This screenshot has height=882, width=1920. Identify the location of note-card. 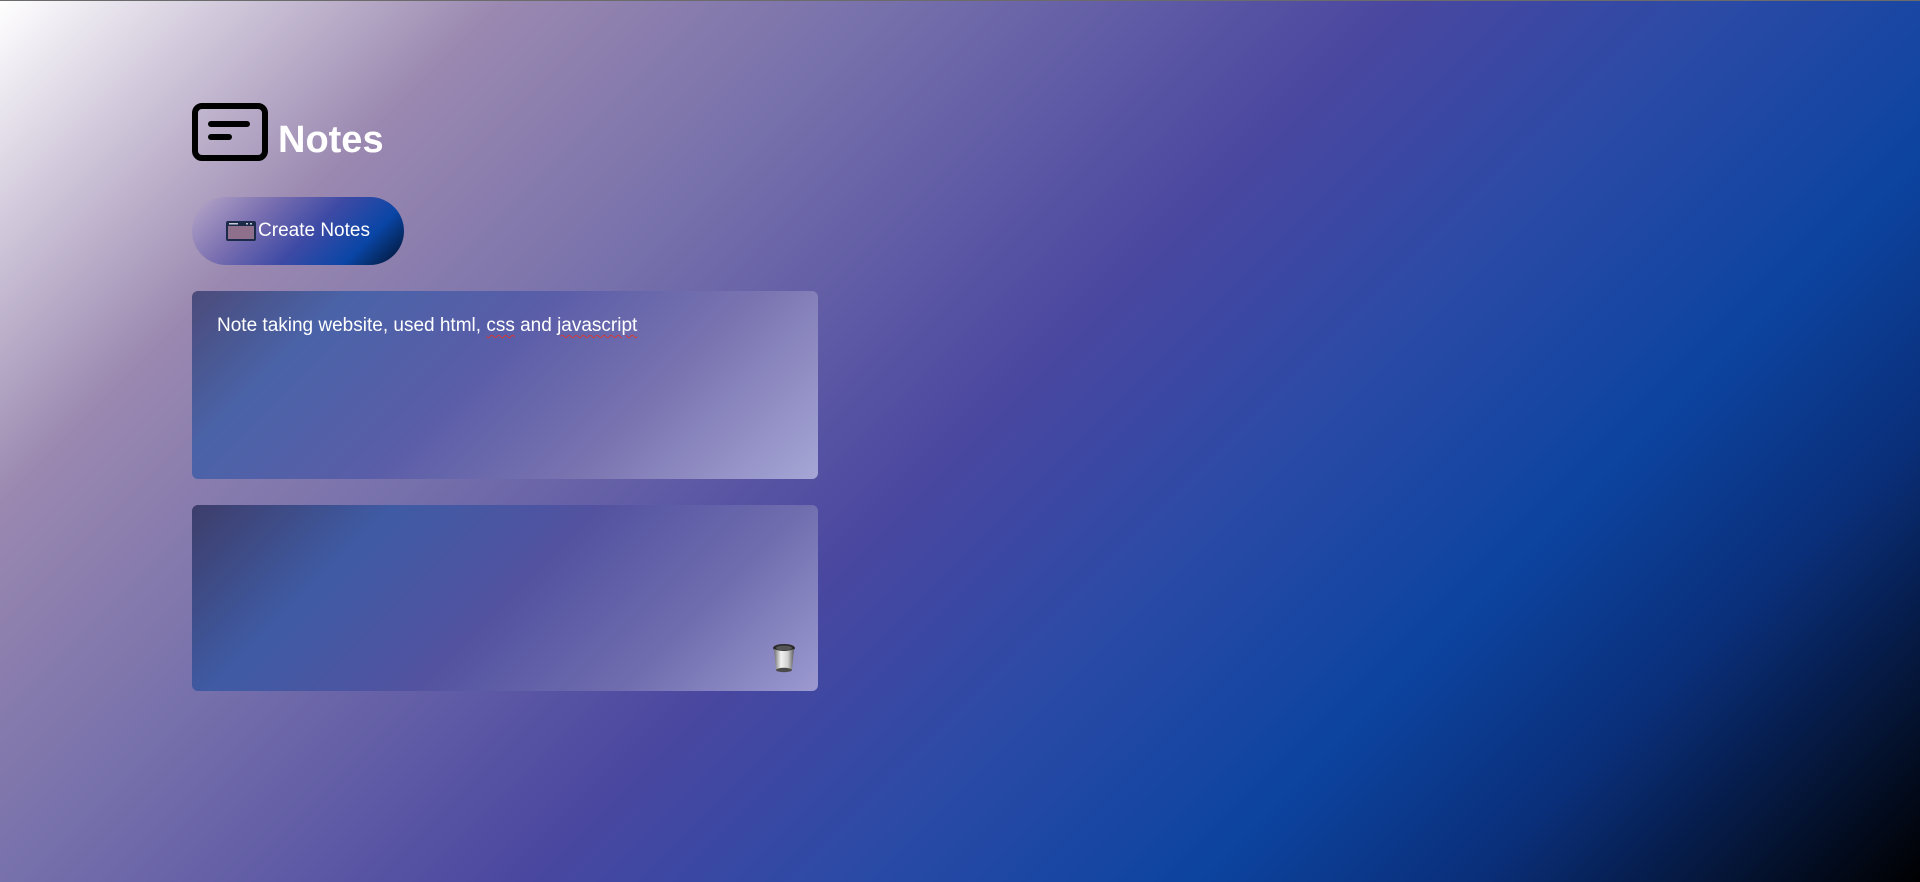
(505, 598).